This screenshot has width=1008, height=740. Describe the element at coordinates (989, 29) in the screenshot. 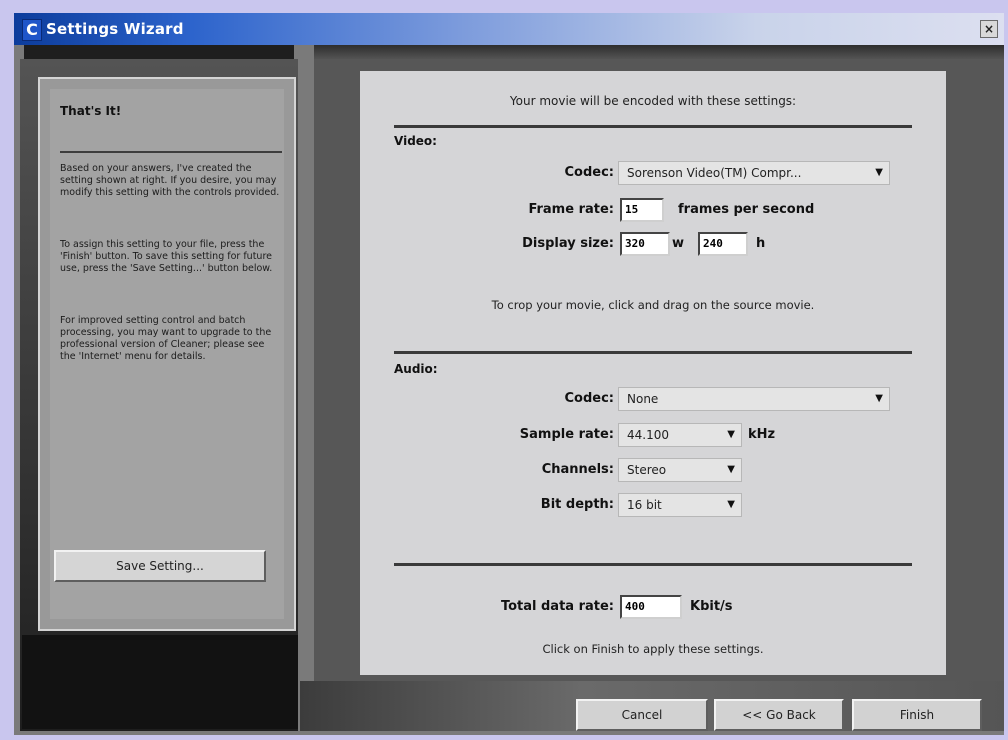

I see `close-button: ×` at that location.